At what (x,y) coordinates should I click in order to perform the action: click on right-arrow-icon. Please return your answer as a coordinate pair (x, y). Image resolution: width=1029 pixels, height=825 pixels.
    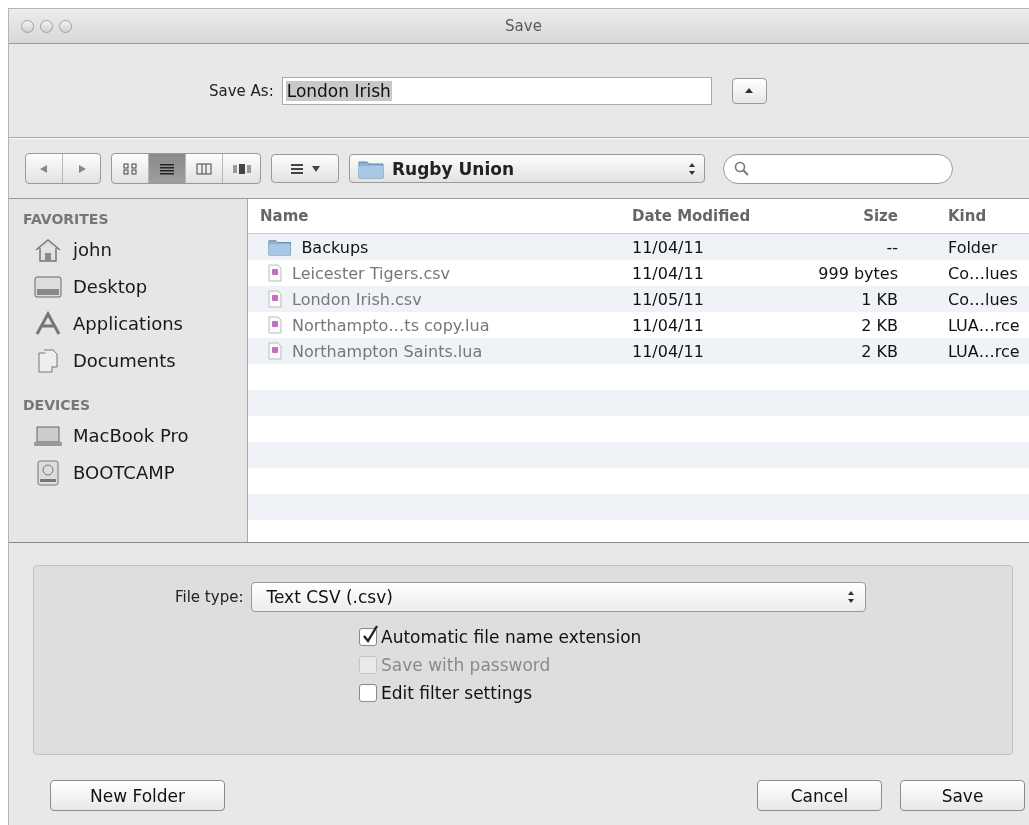
    Looking at the image, I should click on (81, 168).